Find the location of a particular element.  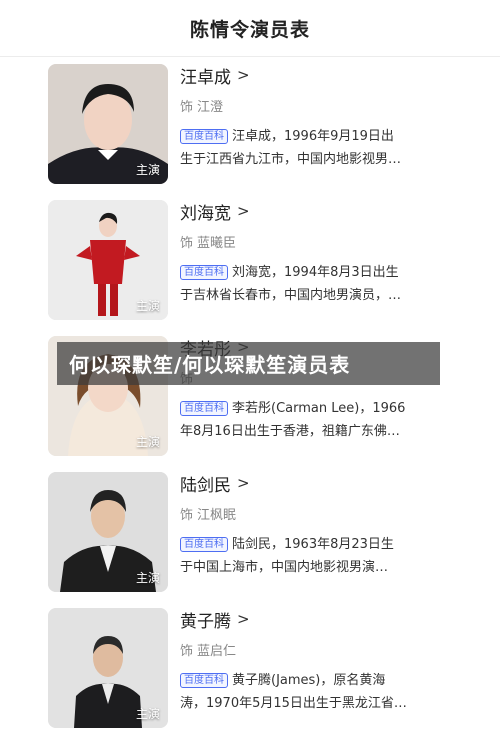

role-line: 饰蓝启仁 is located at coordinates (310, 649).